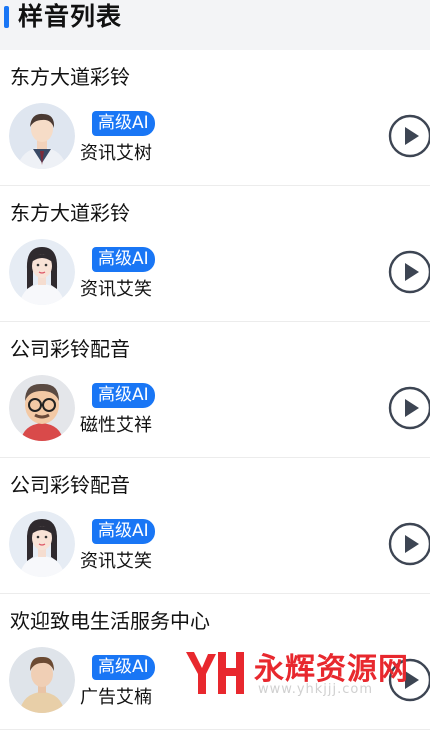  I want to click on site-watermark: 永辉资源网 www.yhkjjj.com, so click(306, 672).